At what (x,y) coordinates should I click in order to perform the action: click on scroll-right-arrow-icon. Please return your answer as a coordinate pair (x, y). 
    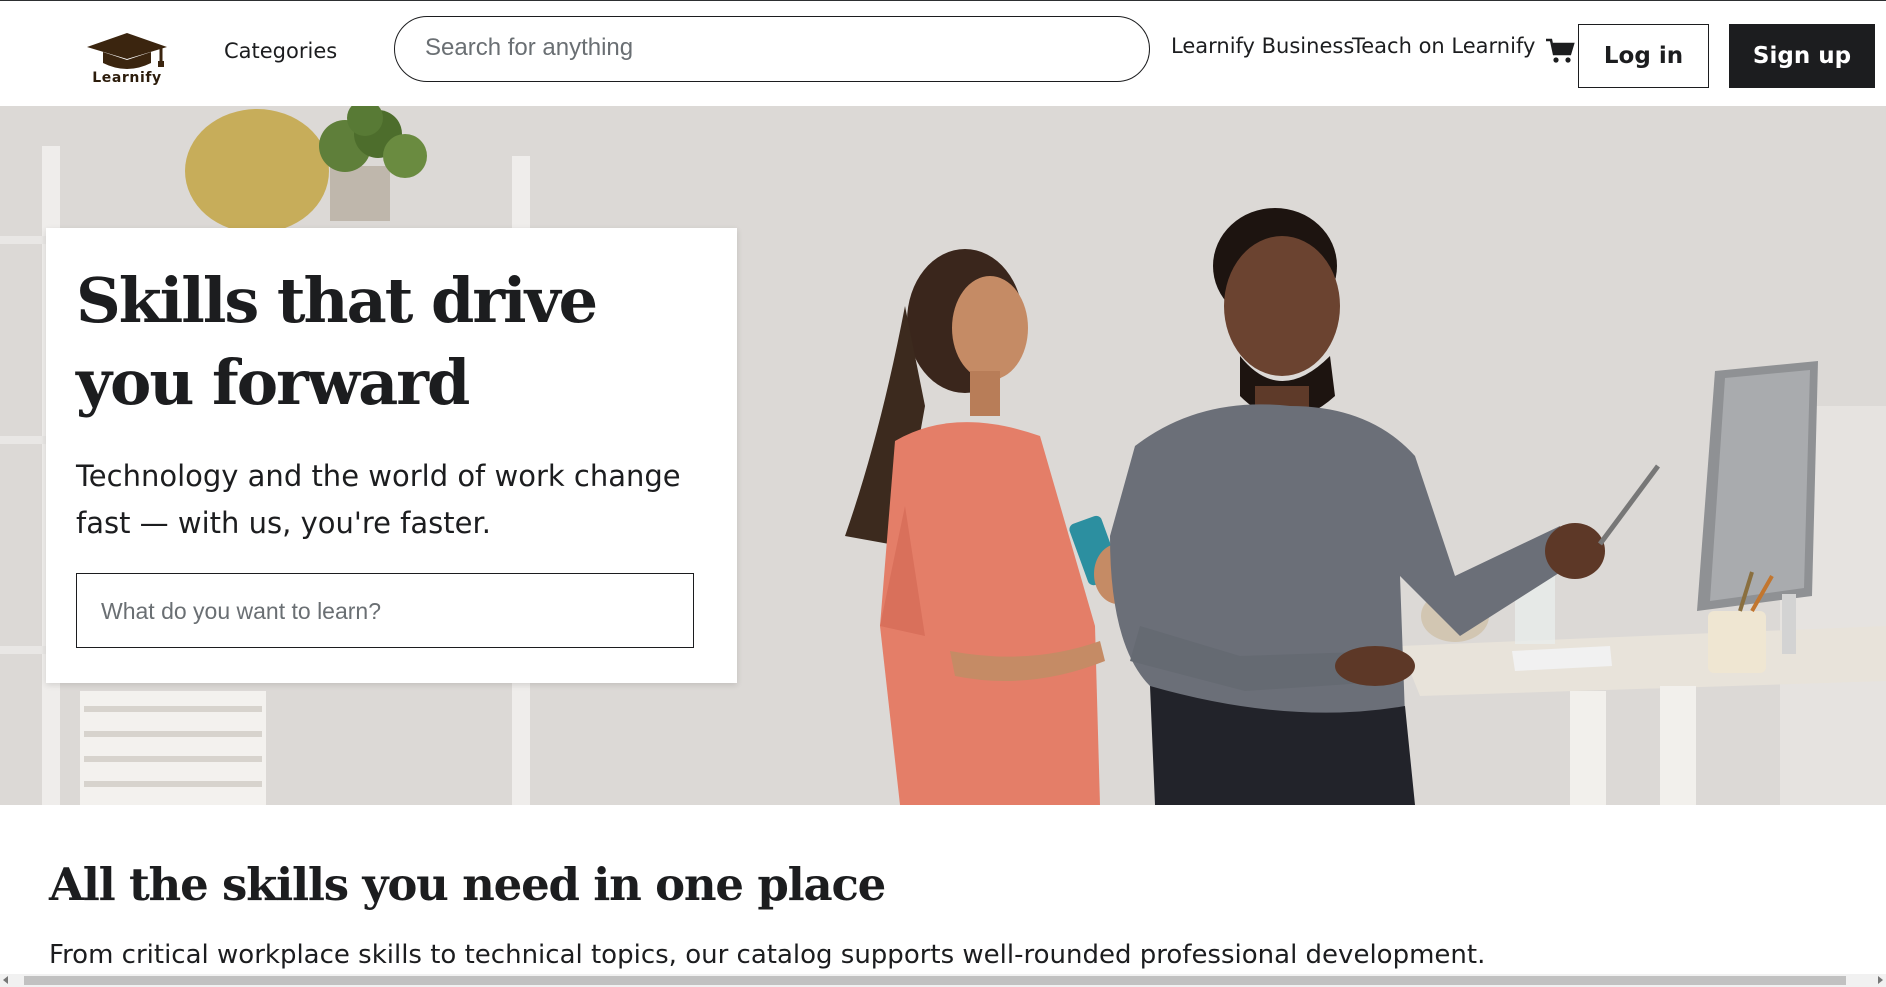
    Looking at the image, I should click on (1880, 980).